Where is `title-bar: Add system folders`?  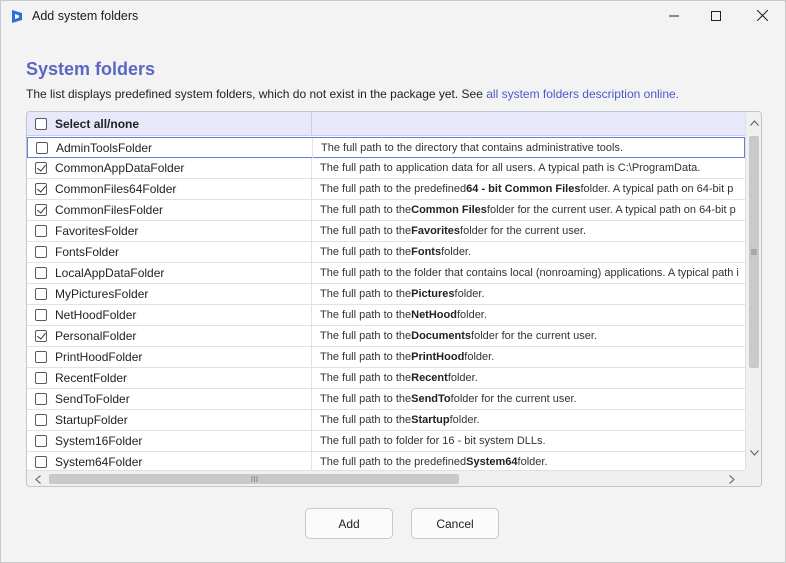
title-bar: Add system folders is located at coordinates (393, 16).